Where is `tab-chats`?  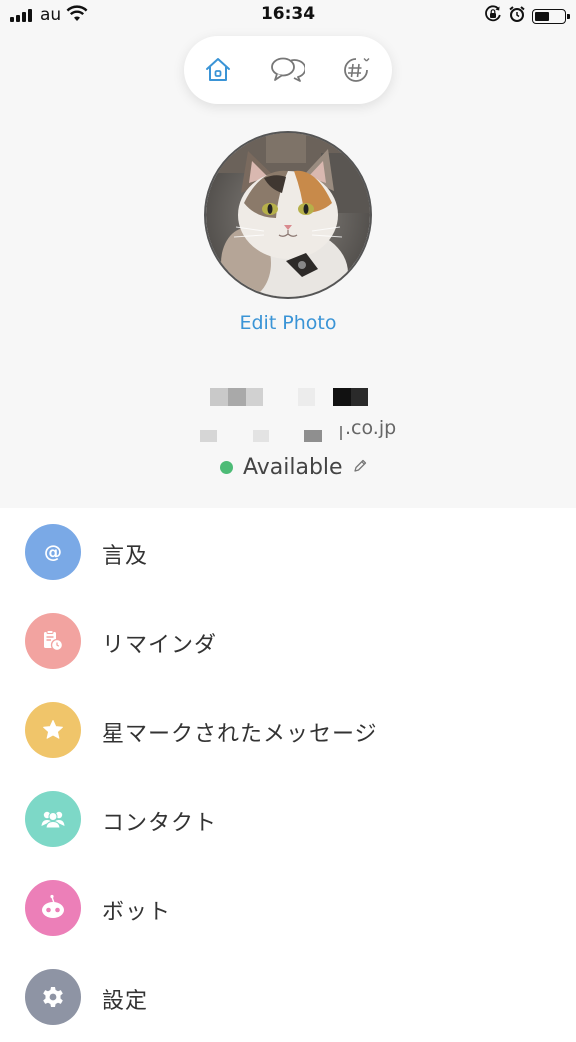 tab-chats is located at coordinates (287, 70).